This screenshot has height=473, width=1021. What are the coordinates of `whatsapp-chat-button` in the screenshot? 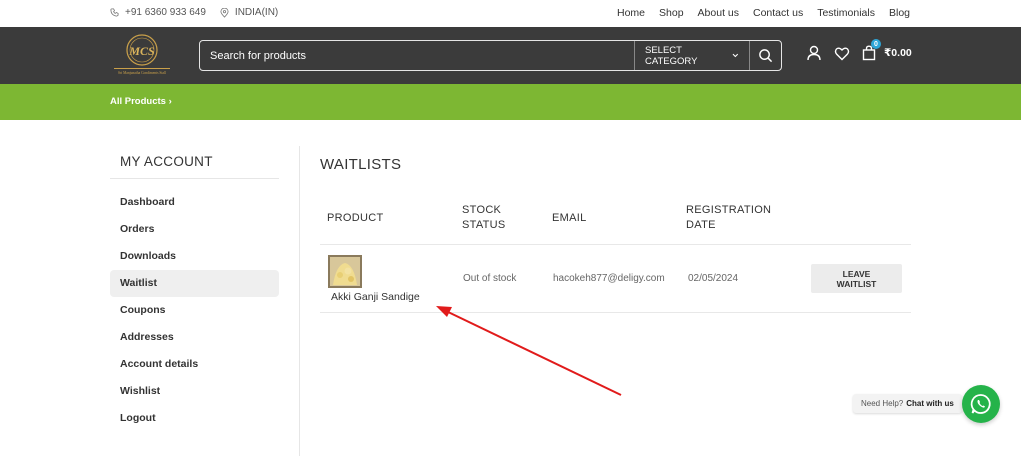 It's located at (981, 404).